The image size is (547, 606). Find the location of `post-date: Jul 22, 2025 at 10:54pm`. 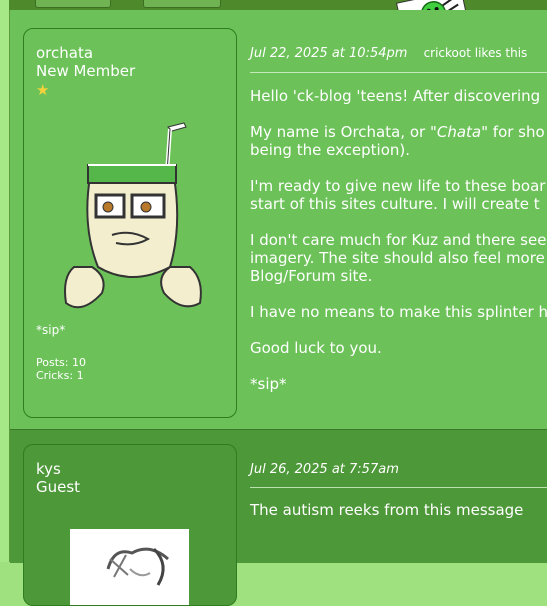

post-date: Jul 22, 2025 at 10:54pm is located at coordinates (328, 53).